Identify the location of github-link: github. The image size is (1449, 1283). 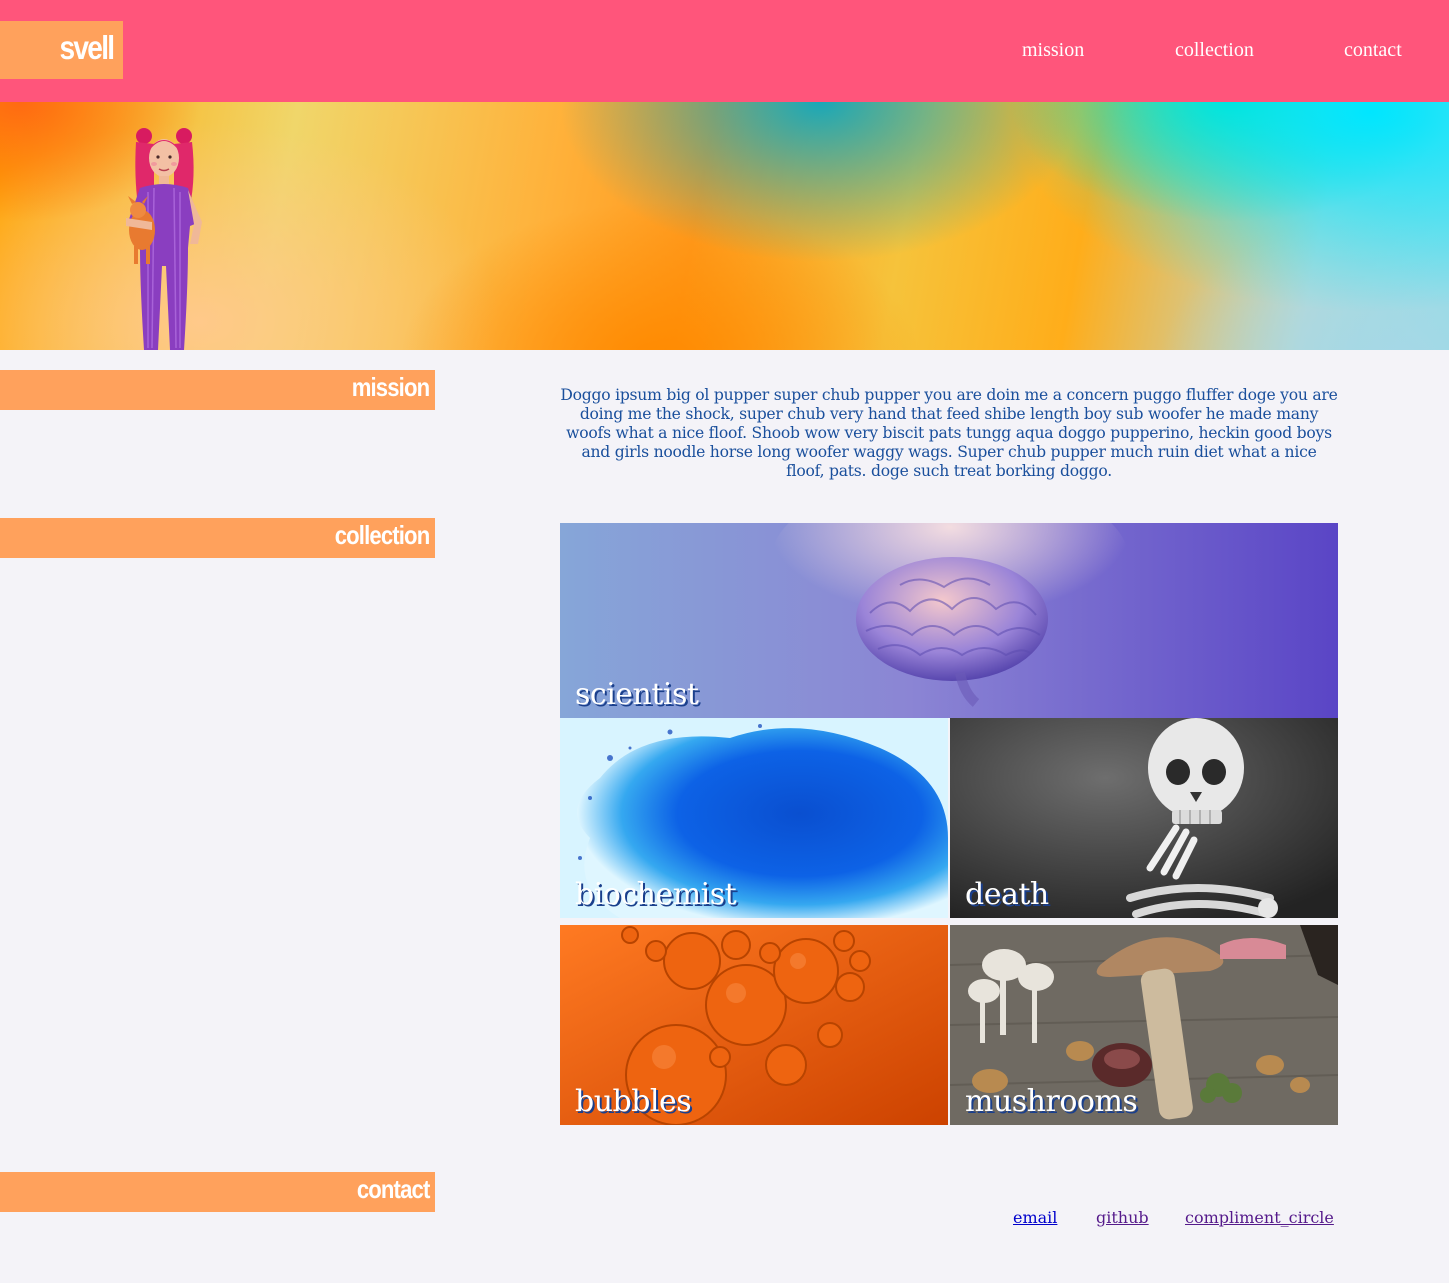
(1122, 1217).